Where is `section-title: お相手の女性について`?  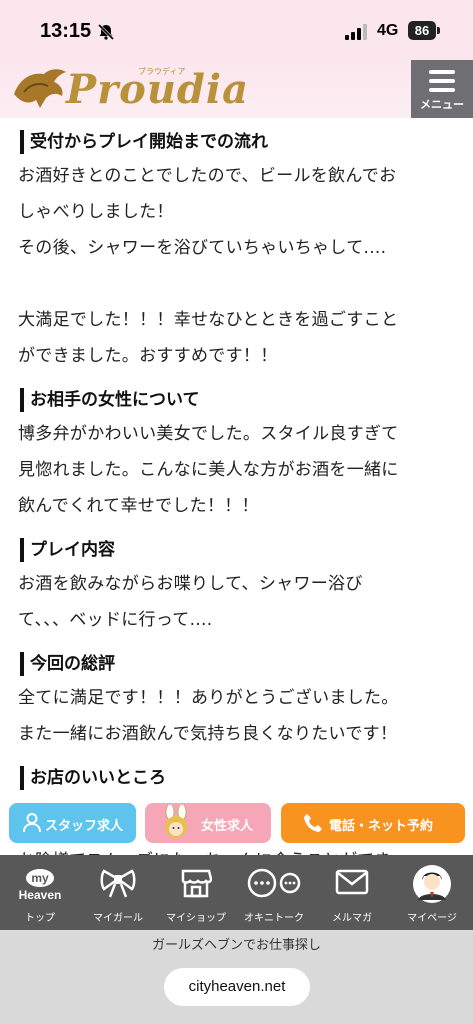 section-title: お相手の女性について is located at coordinates (239, 400).